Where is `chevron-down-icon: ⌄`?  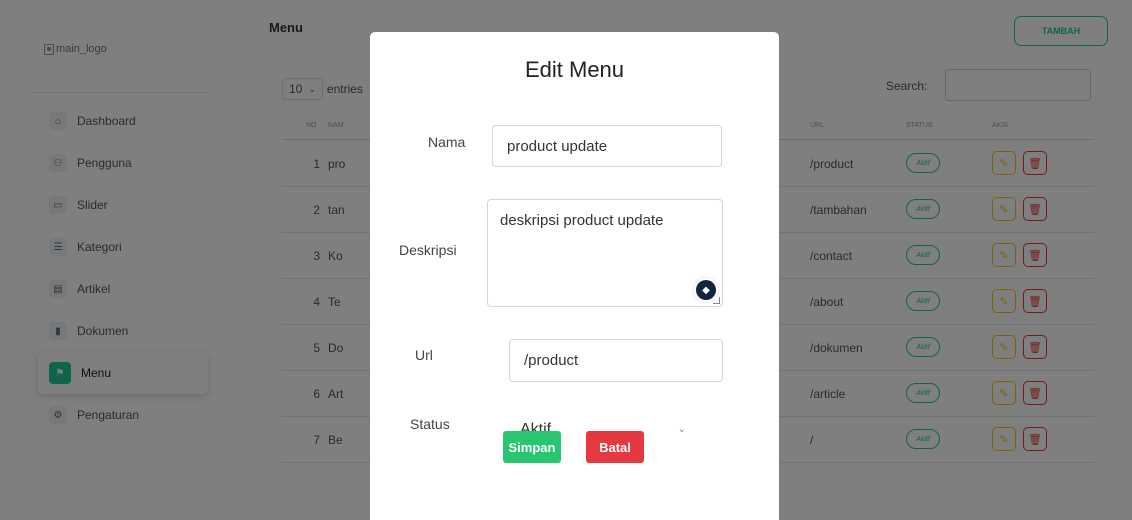 chevron-down-icon: ⌄ is located at coordinates (681, 429).